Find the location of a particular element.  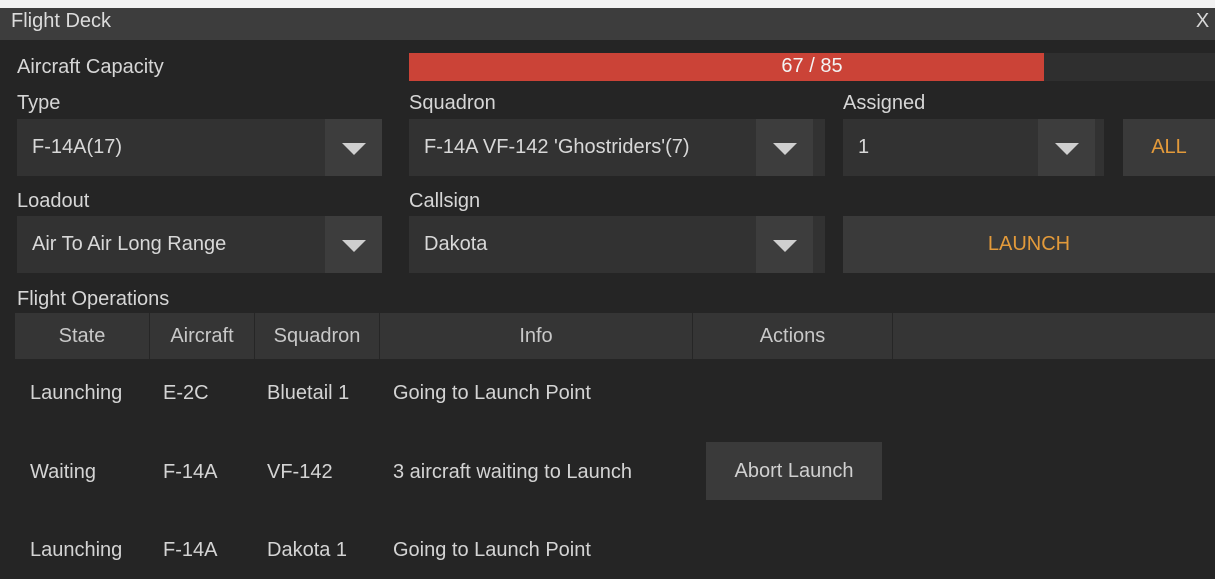

flight-operations-label: Flight Operations is located at coordinates (93, 299).